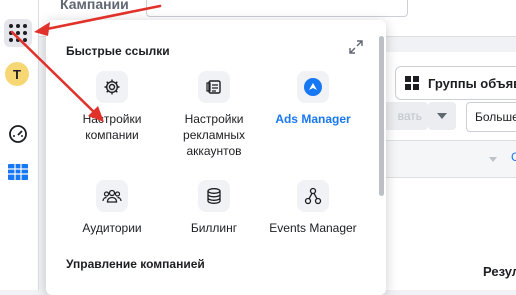 This screenshot has height=295, width=516. I want to click on quick-link-audiences: Аудитории, so click(112, 208).